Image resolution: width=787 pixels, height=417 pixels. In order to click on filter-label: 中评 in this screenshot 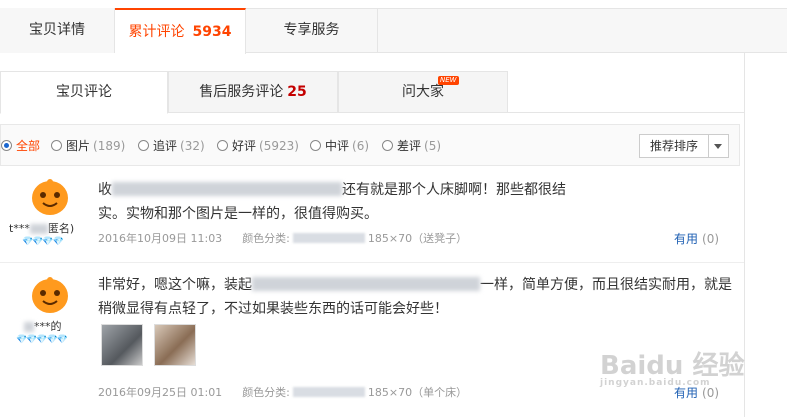, I will do `click(337, 146)`.